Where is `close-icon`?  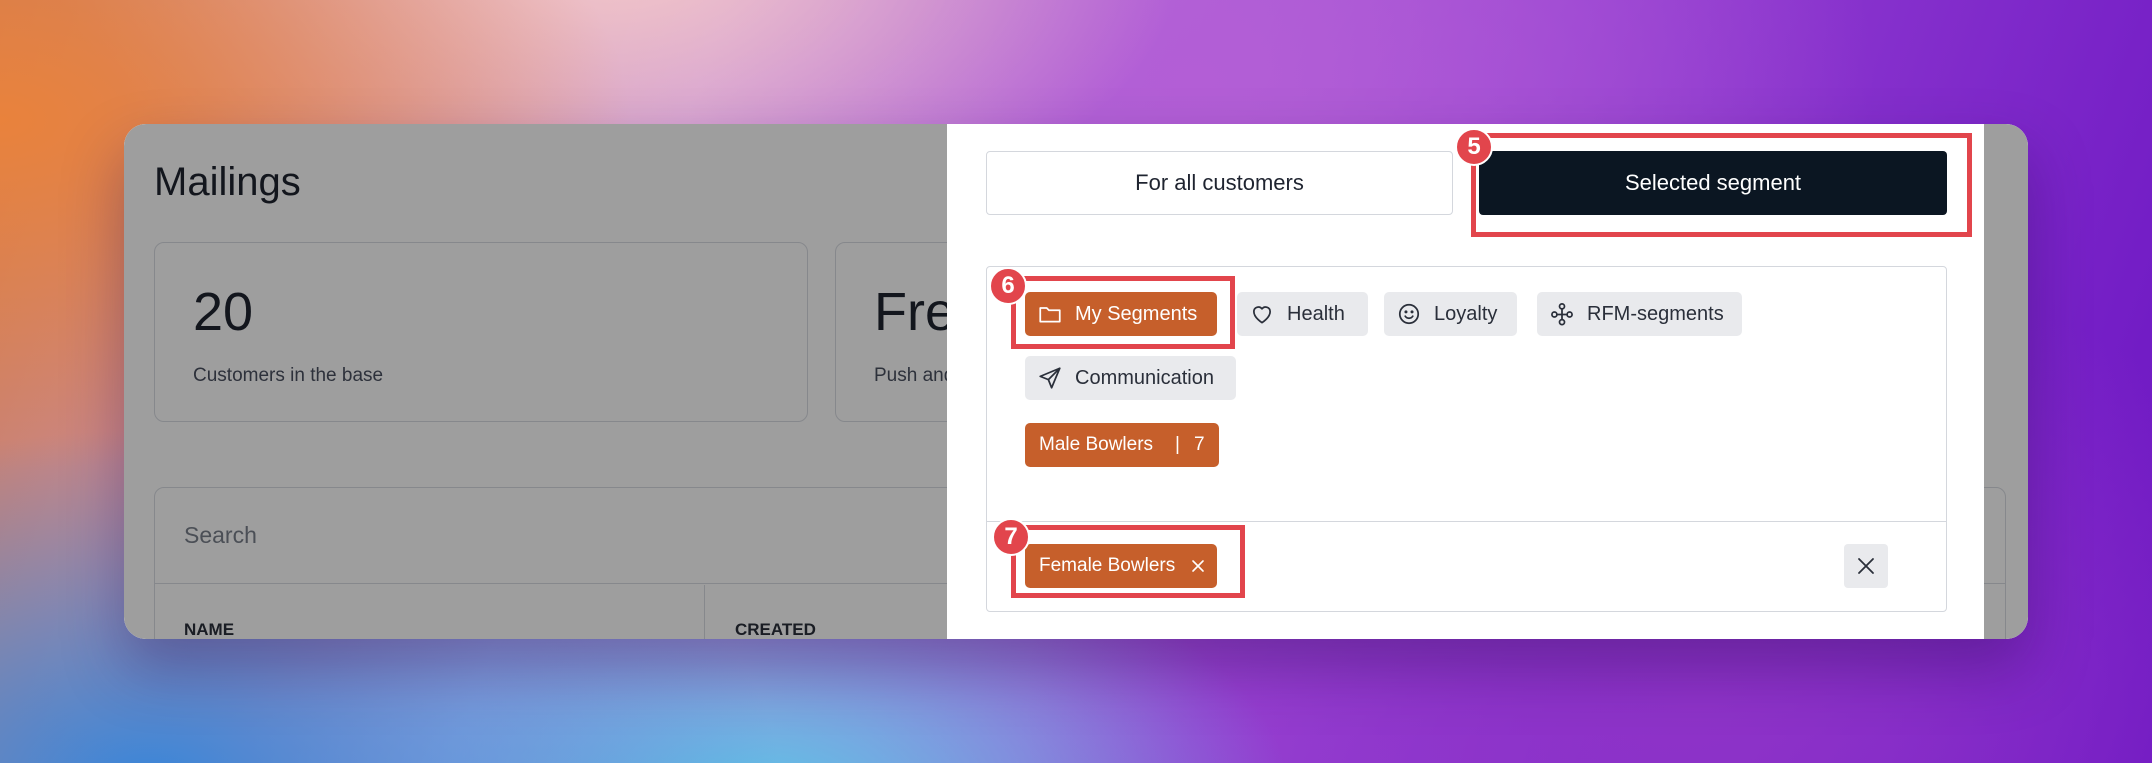 close-icon is located at coordinates (1866, 566).